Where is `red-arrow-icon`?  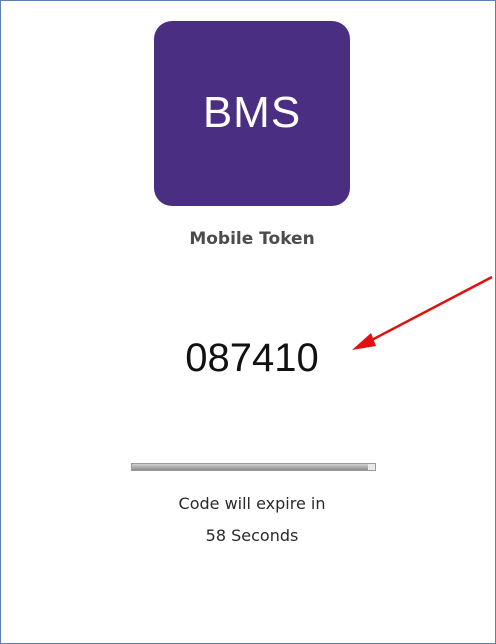
red-arrow-icon is located at coordinates (422, 312).